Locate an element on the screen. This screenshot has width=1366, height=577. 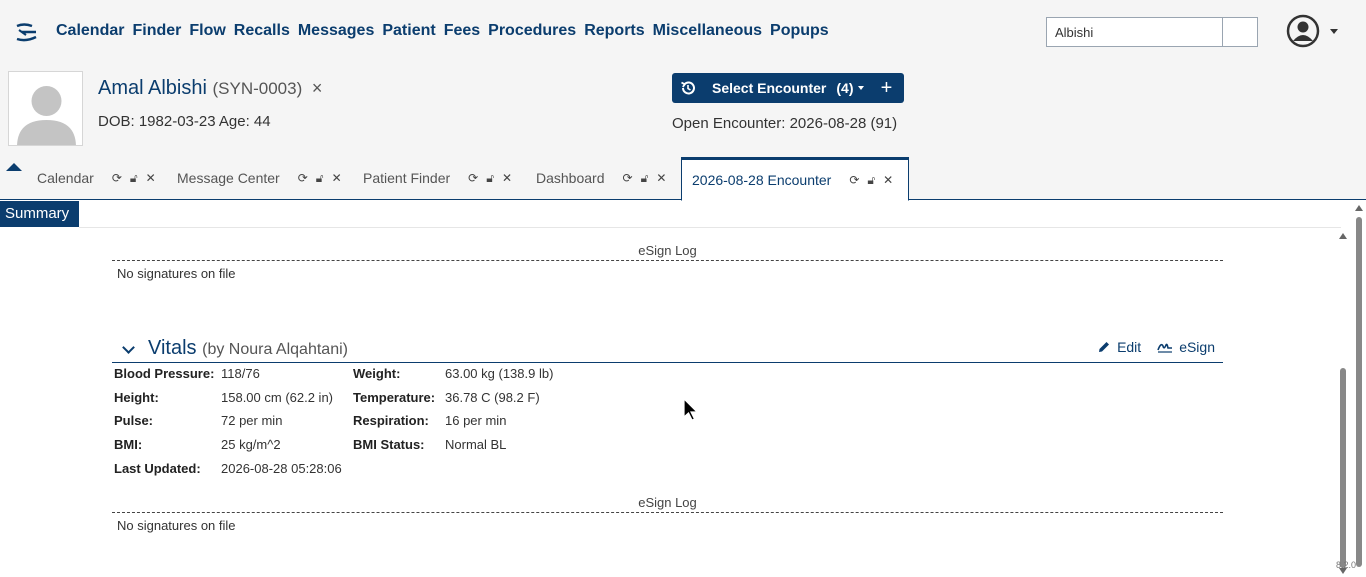
menu-reports: Reports is located at coordinates (614, 31).